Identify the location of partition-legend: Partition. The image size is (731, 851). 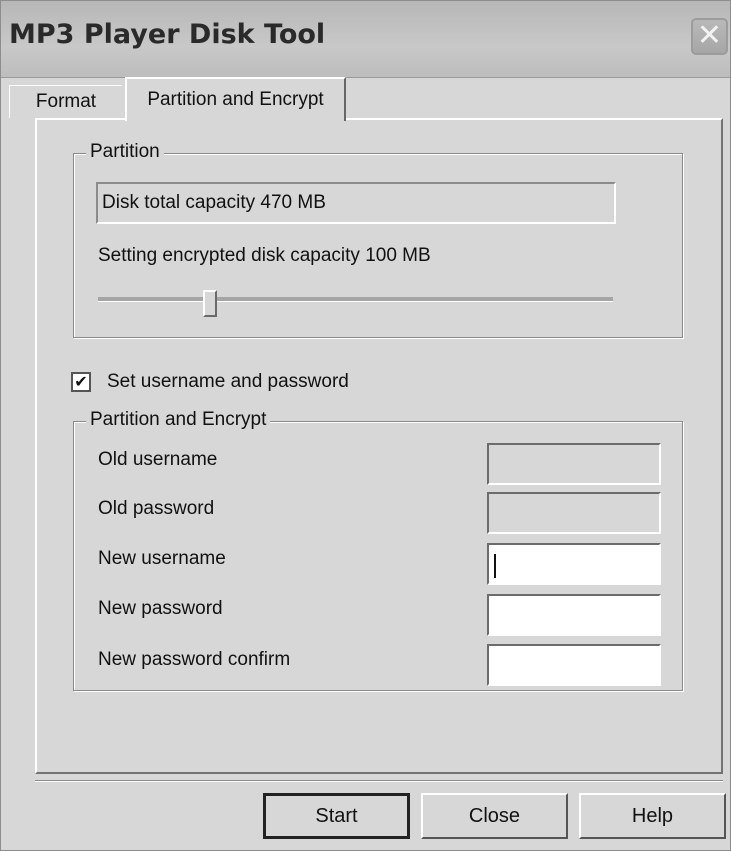
(125, 152).